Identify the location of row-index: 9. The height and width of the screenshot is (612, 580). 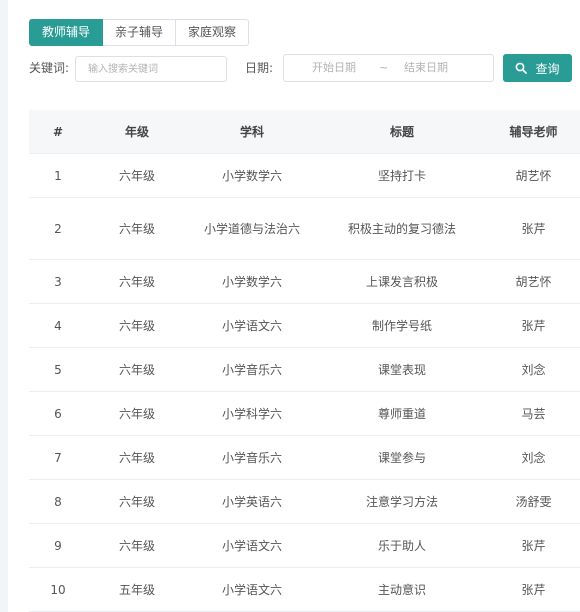
(58, 545).